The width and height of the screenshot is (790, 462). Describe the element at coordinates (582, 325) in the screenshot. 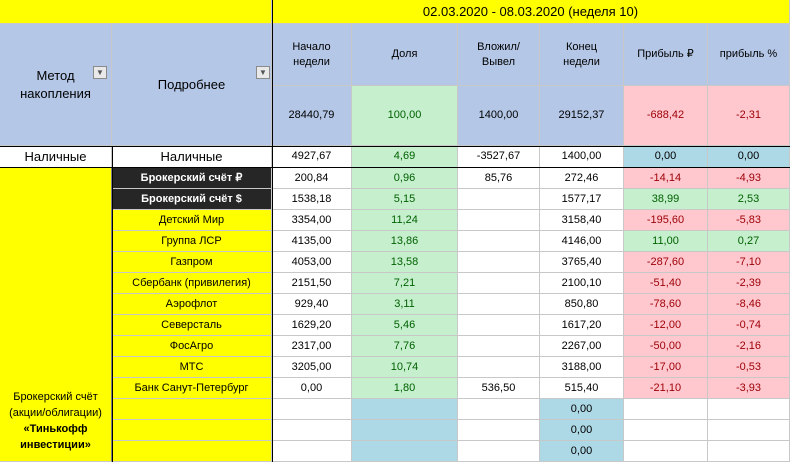

I see `holding-end: 1617,20` at that location.